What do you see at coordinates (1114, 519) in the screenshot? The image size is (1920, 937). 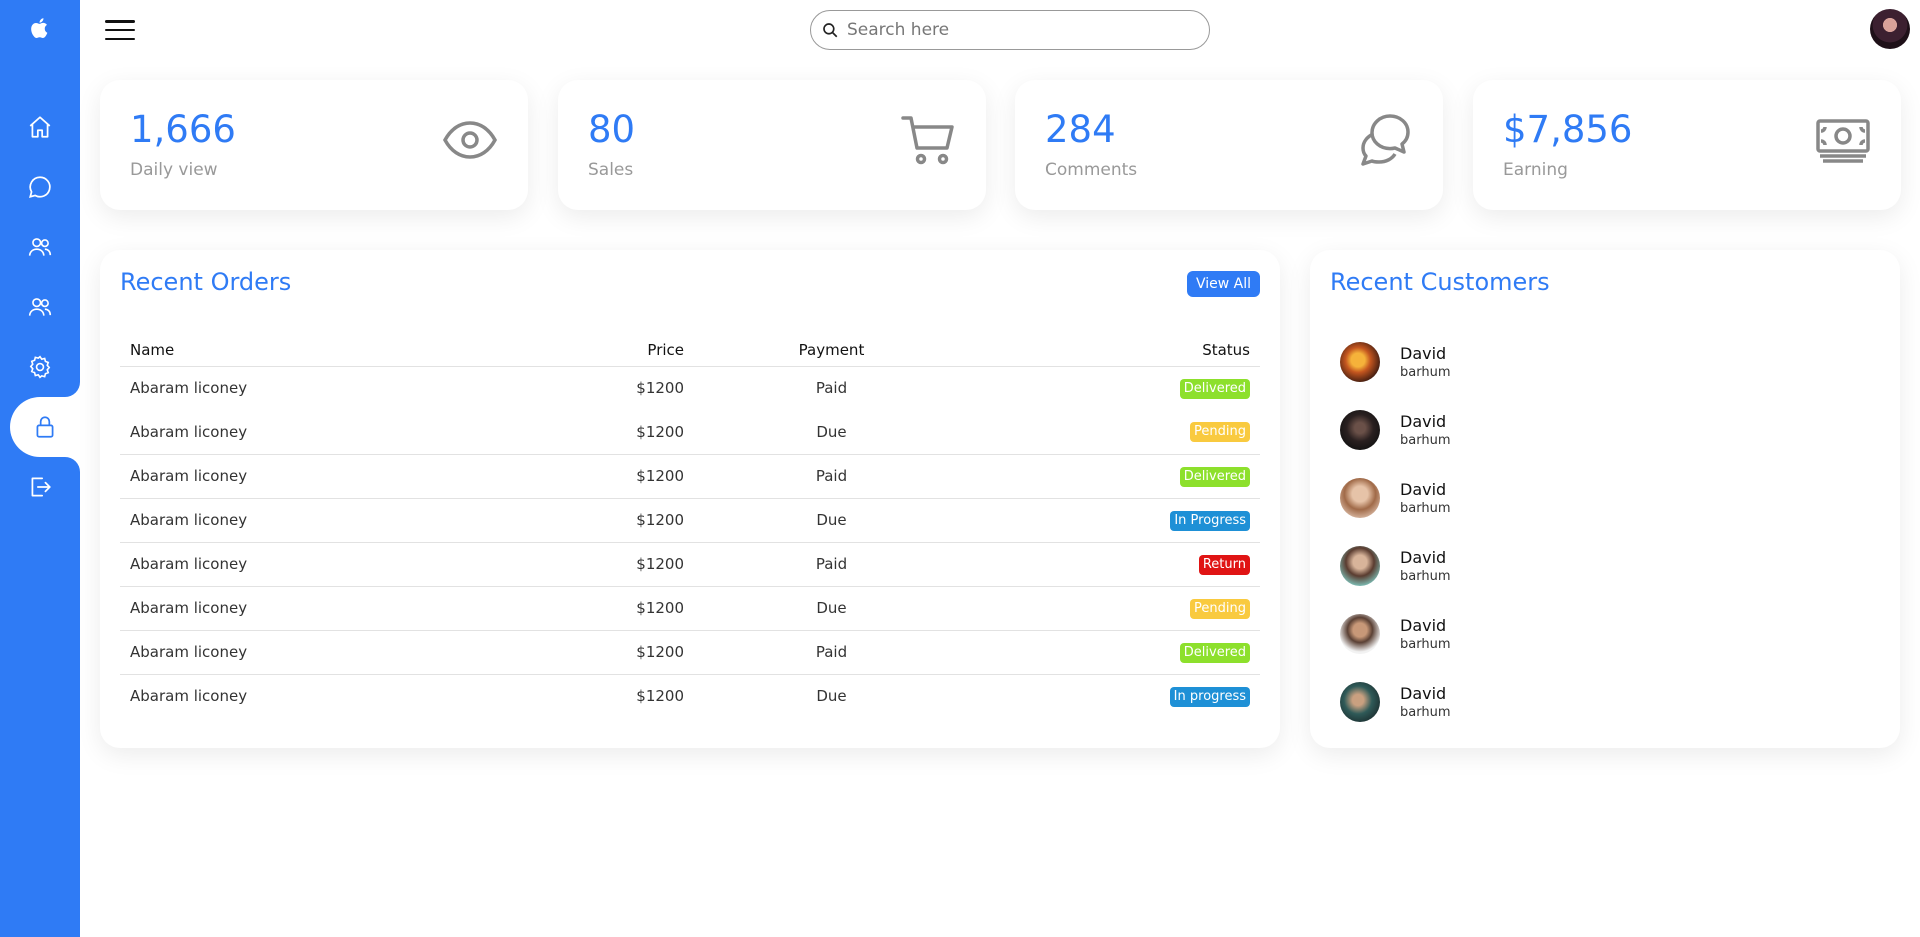 I see `order-status-cell: In Progress` at bounding box center [1114, 519].